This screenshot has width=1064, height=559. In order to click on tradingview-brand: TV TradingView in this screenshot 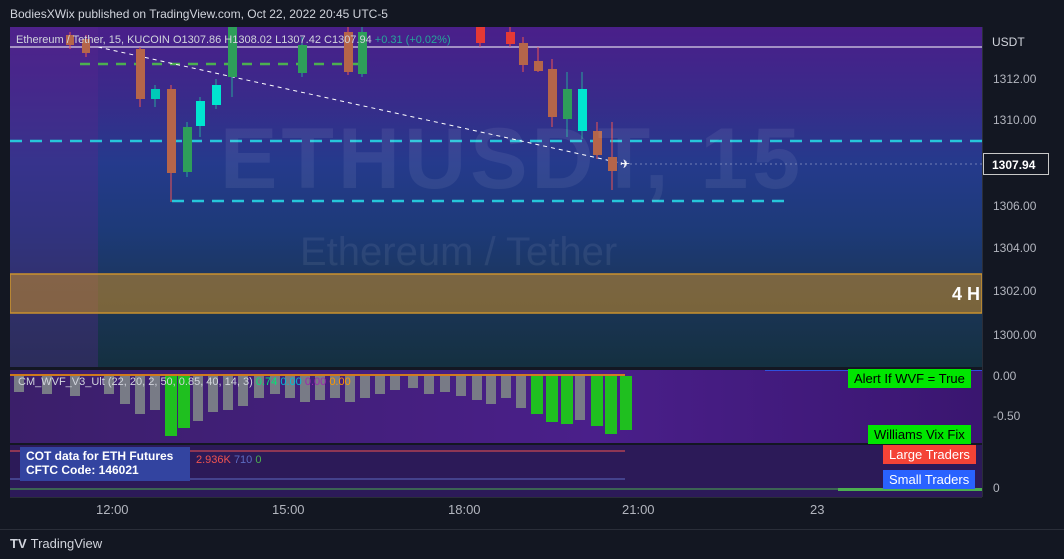, I will do `click(56, 543)`.